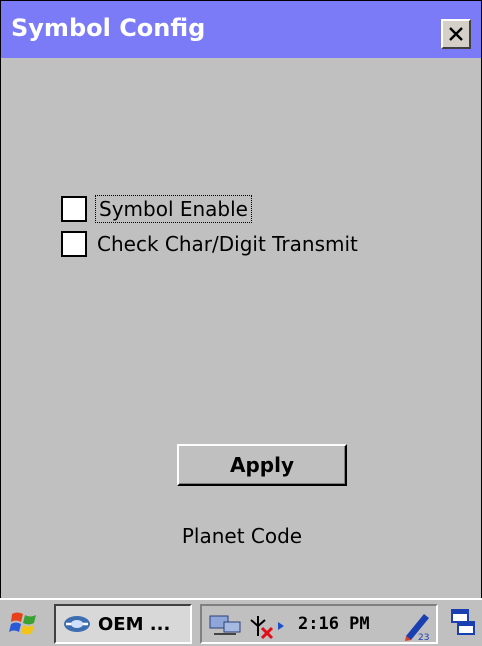 The width and height of the screenshot is (482, 646). What do you see at coordinates (423, 637) in the screenshot?
I see `svg-text: 23` at bounding box center [423, 637].